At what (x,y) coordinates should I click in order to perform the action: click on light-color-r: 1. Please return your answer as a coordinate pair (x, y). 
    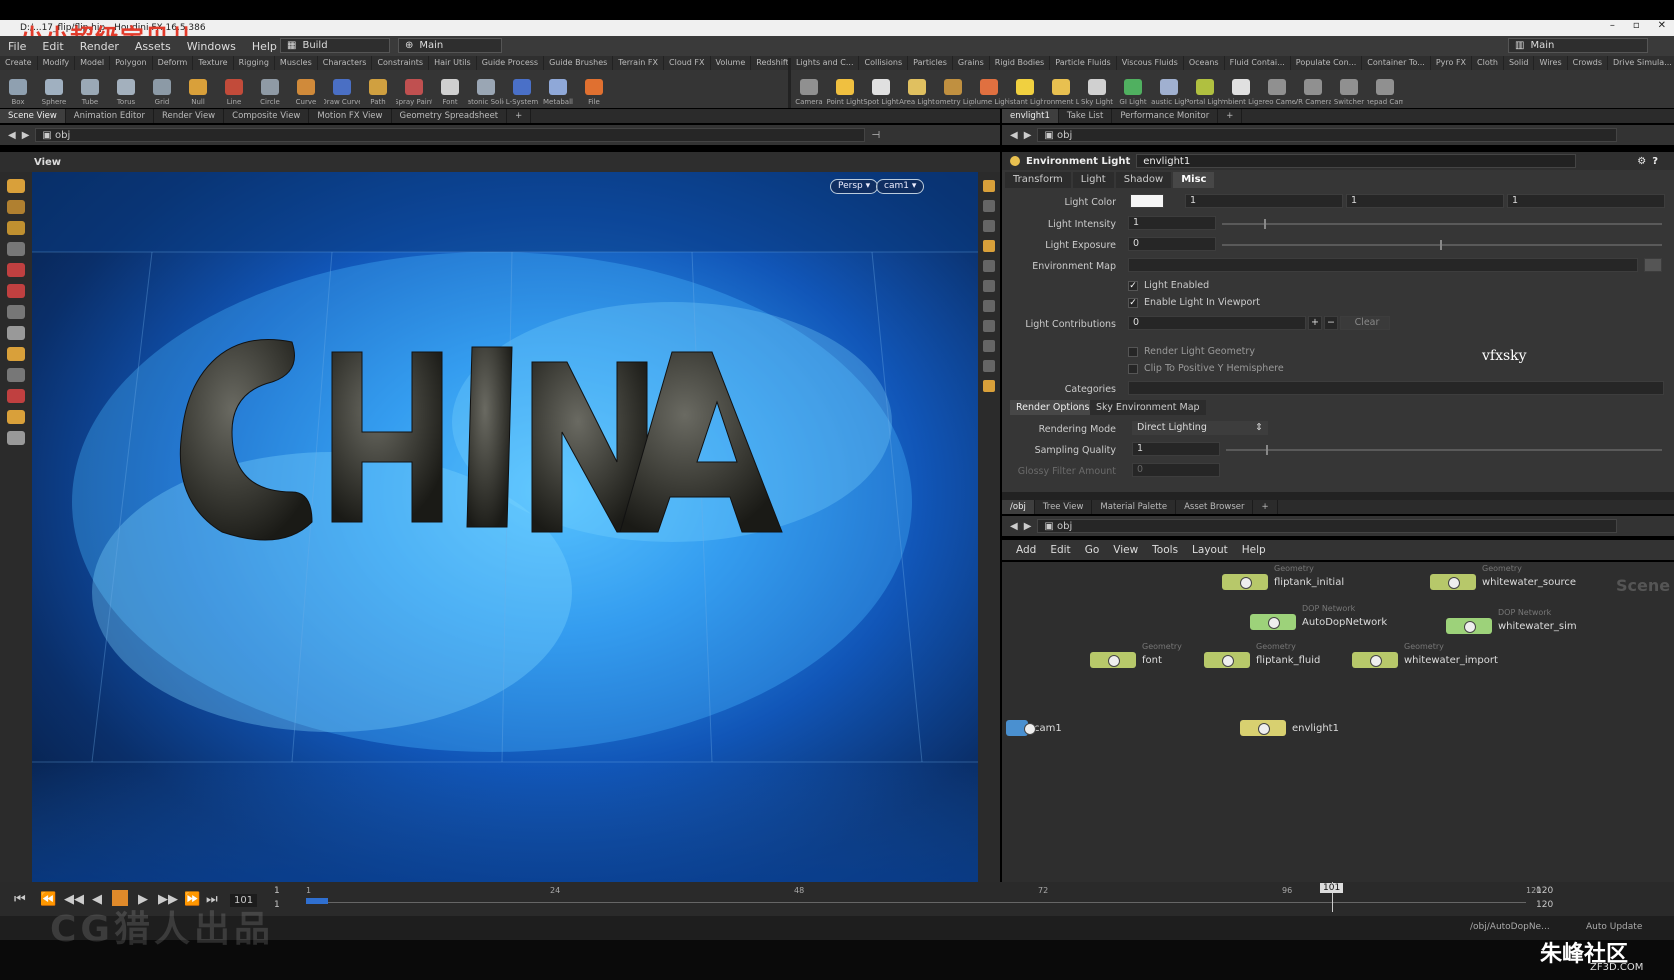
    Looking at the image, I should click on (1264, 201).